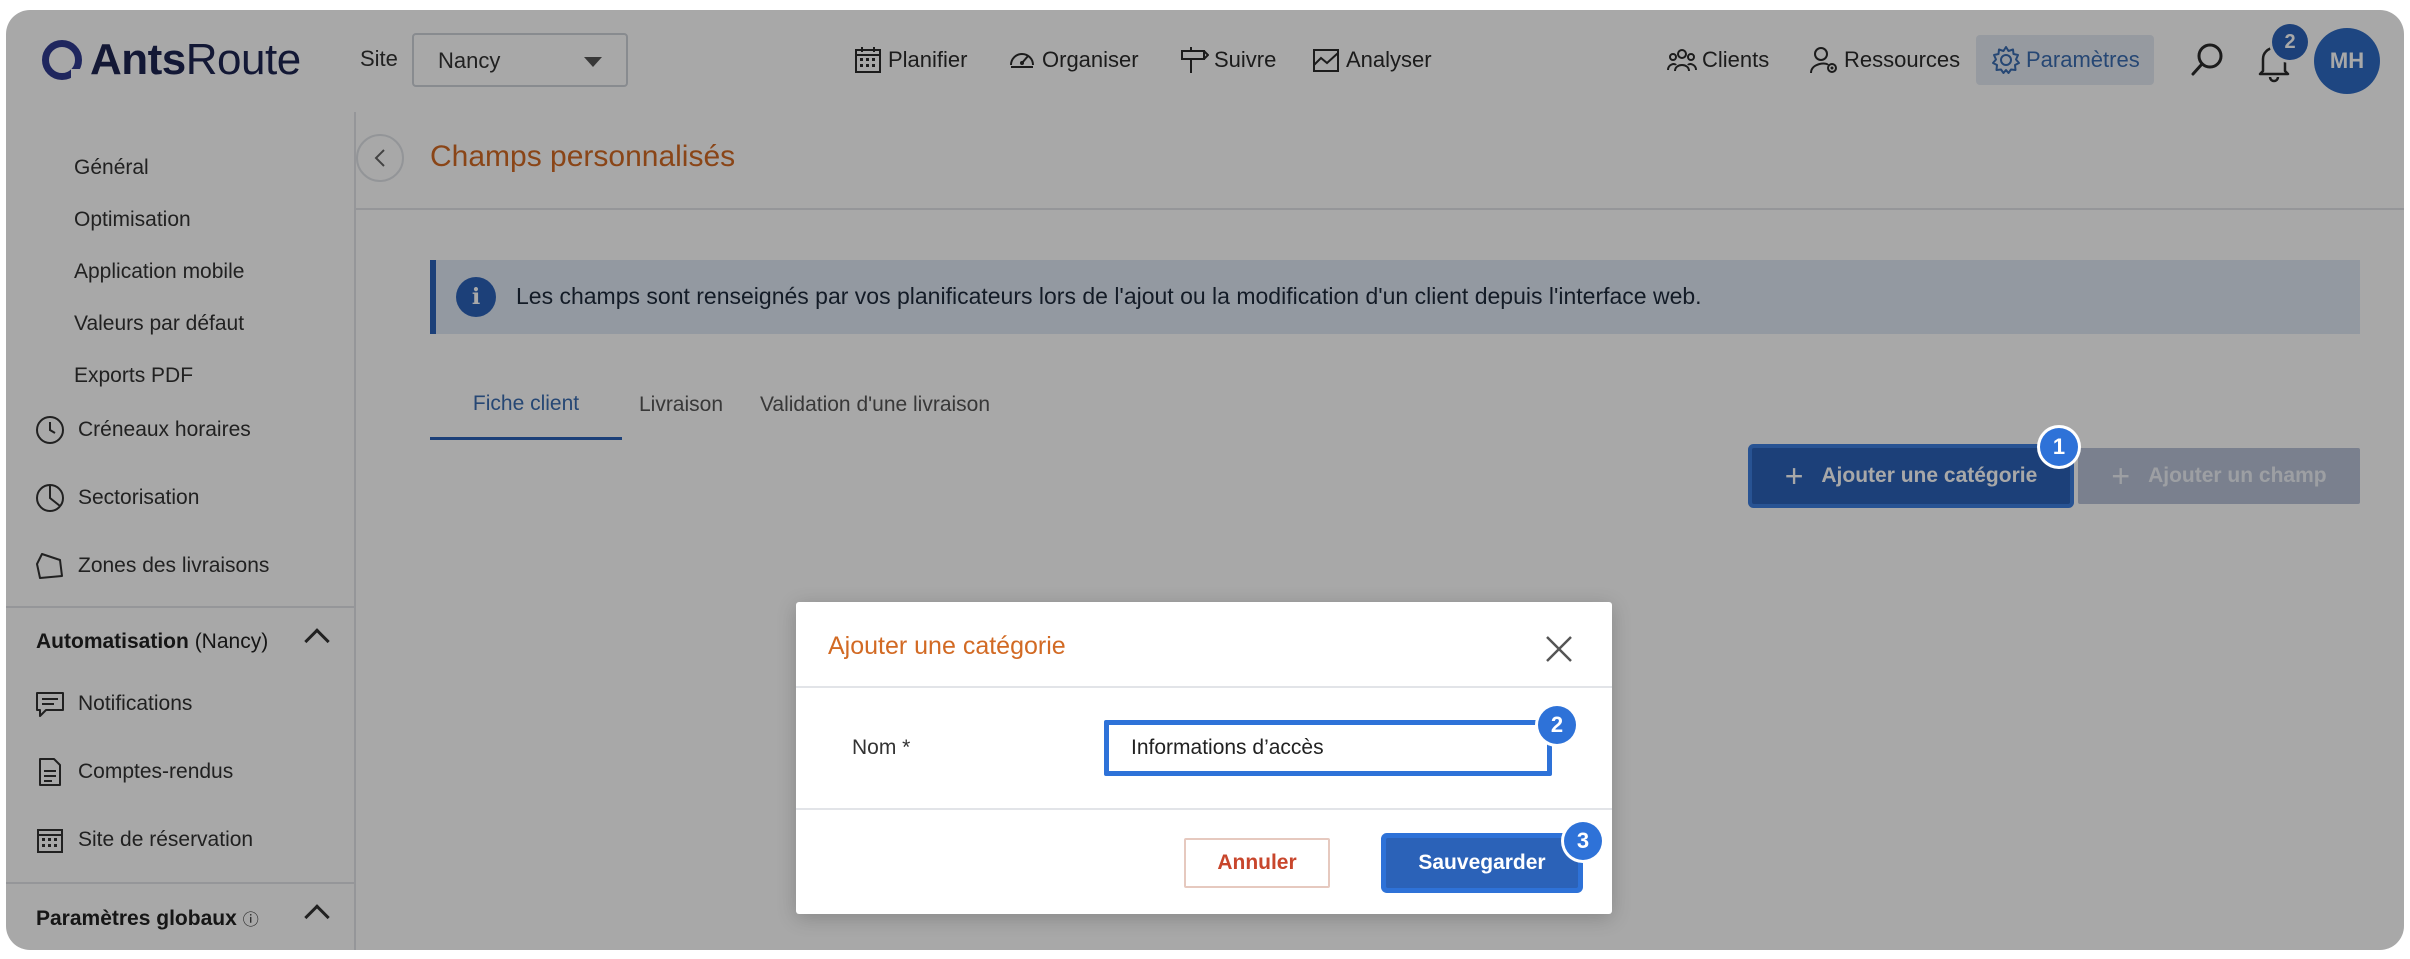  I want to click on modal-title: Ajouter une catégorie, so click(947, 646).